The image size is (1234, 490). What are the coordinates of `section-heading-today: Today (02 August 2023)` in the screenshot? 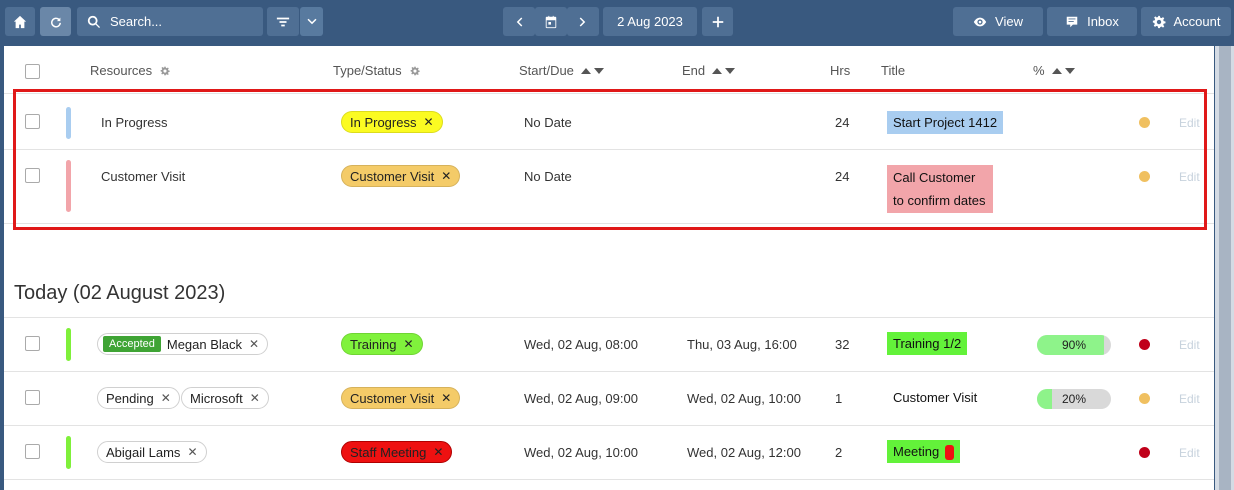 It's located at (120, 293).